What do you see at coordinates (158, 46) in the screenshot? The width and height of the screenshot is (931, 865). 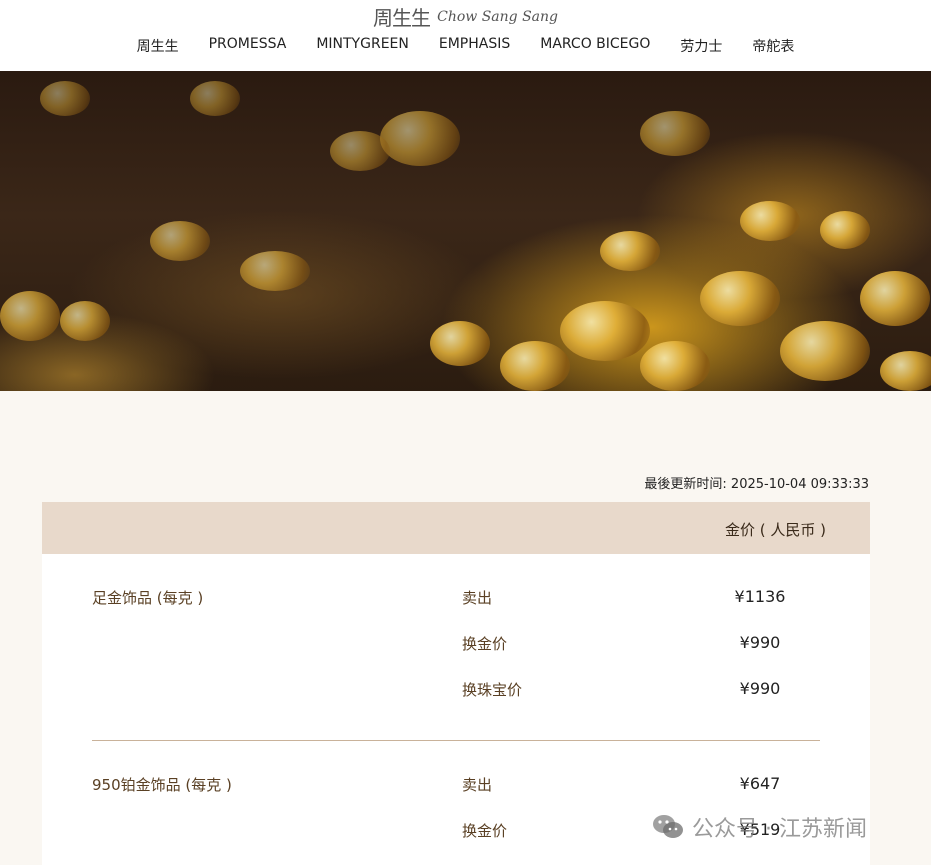 I see `nav-item-chow-sang-sang: 周生生` at bounding box center [158, 46].